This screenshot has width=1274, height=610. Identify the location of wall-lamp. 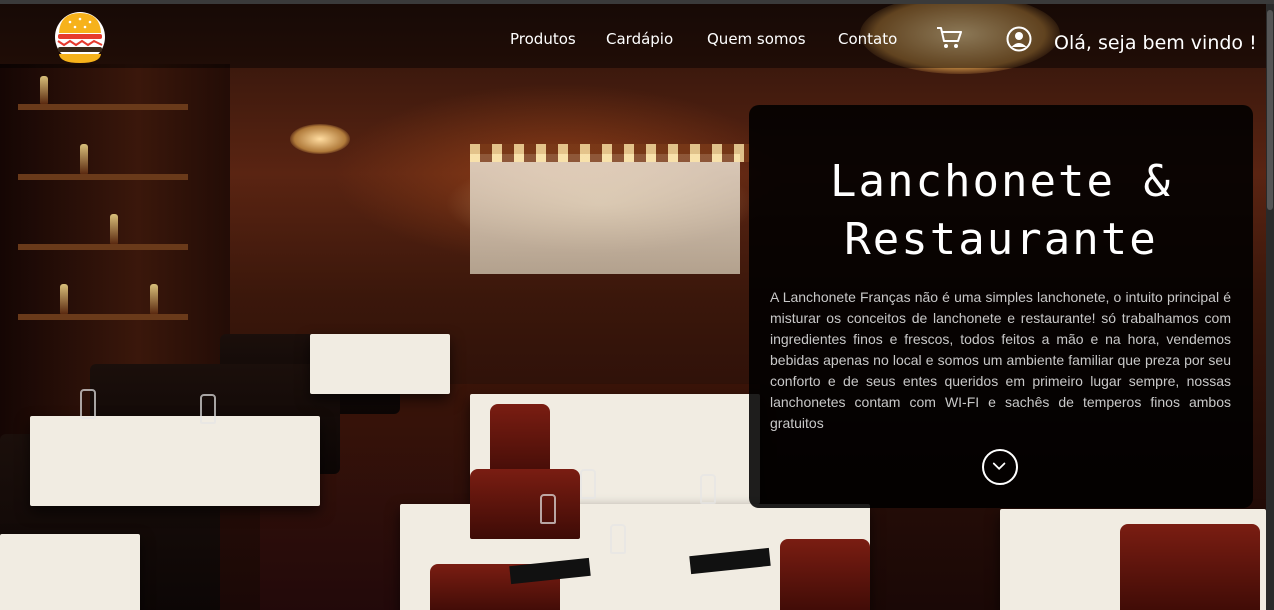
(320, 139).